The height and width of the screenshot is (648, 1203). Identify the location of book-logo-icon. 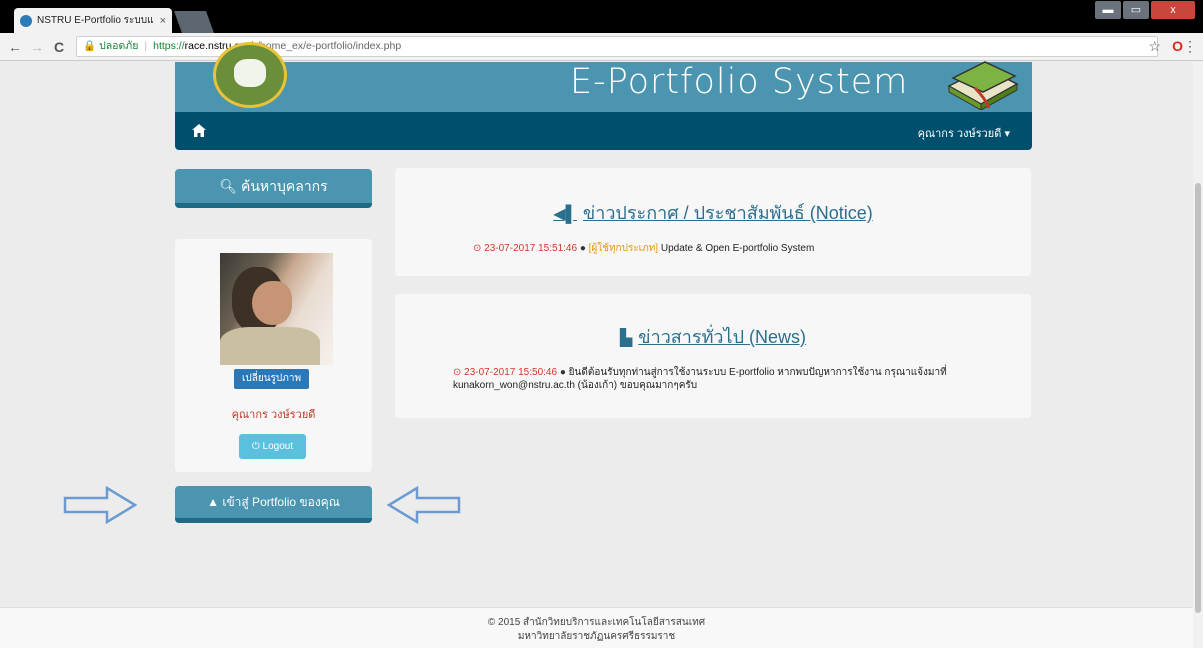
(983, 85).